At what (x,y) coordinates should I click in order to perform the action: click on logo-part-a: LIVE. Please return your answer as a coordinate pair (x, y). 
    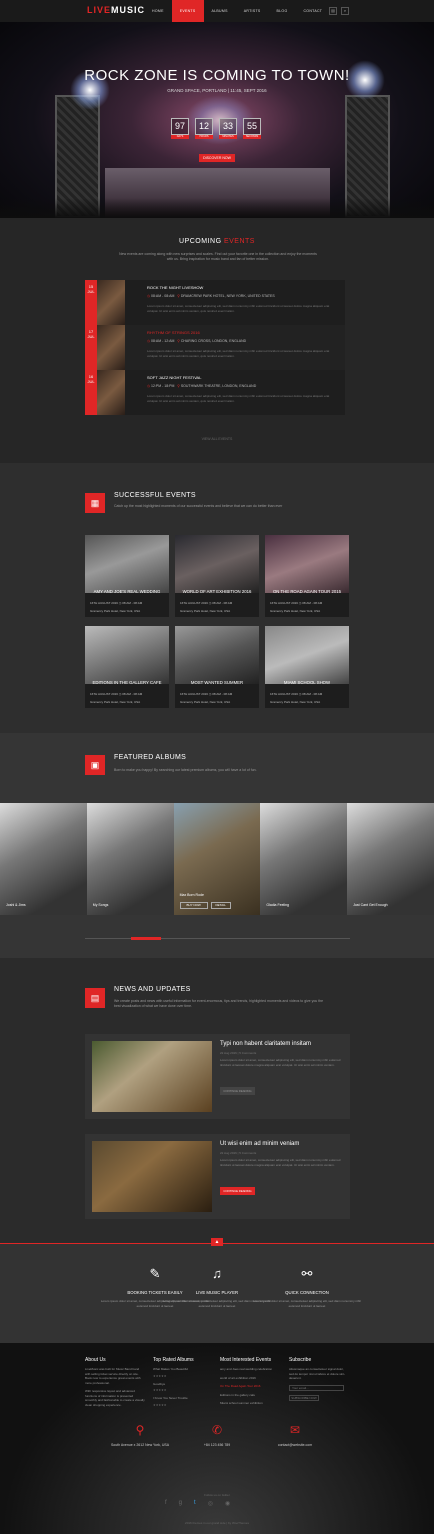
    Looking at the image, I should click on (99, 10).